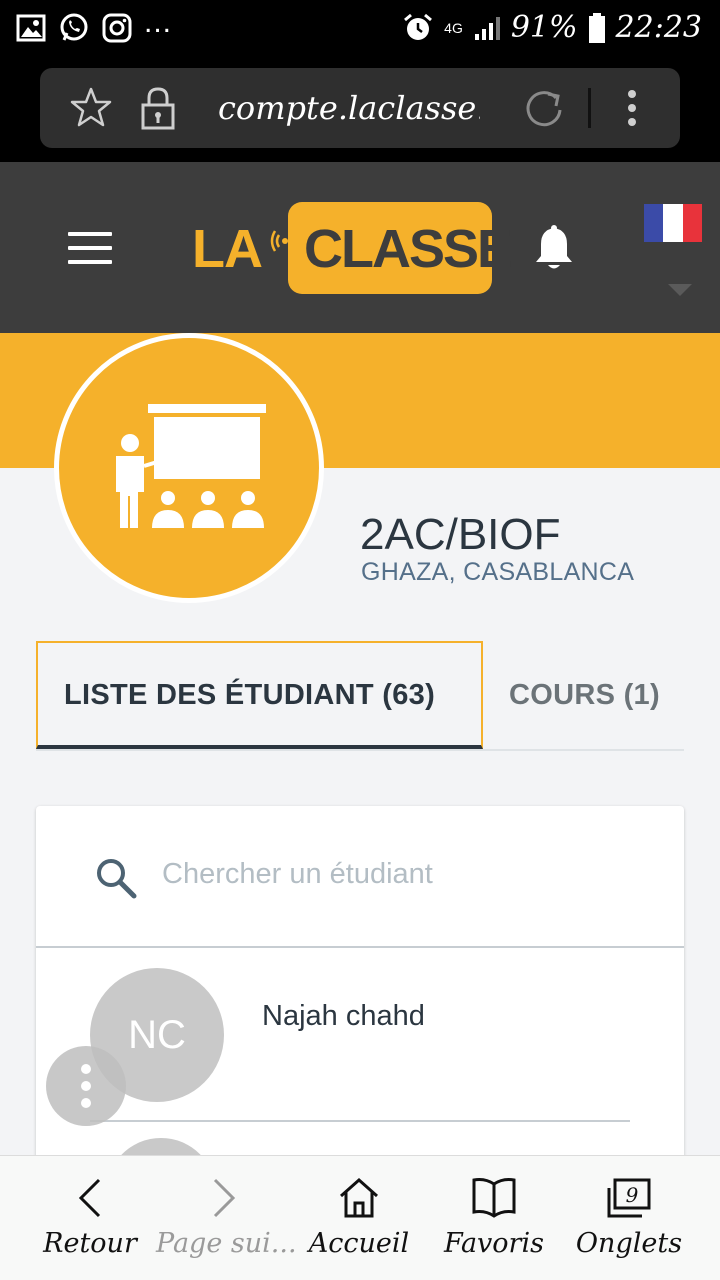 Image resolution: width=720 pixels, height=1280 pixels. What do you see at coordinates (554, 248) in the screenshot?
I see `bell-icon` at bounding box center [554, 248].